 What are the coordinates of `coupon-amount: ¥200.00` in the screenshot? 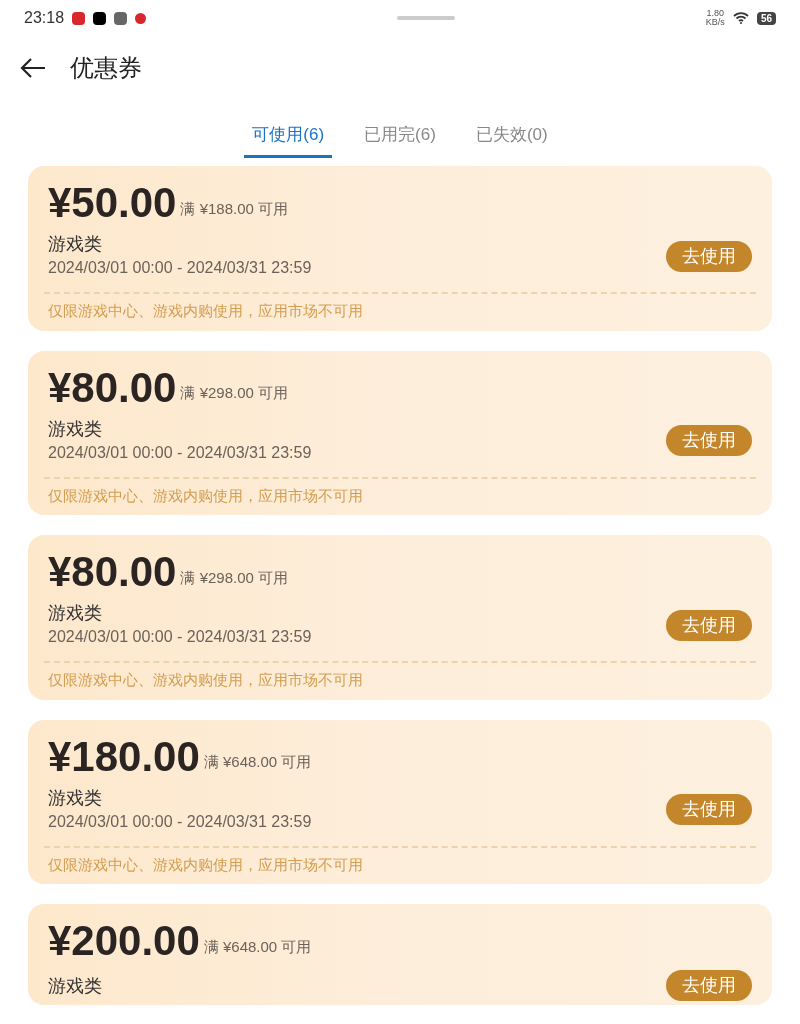 It's located at (124, 941).